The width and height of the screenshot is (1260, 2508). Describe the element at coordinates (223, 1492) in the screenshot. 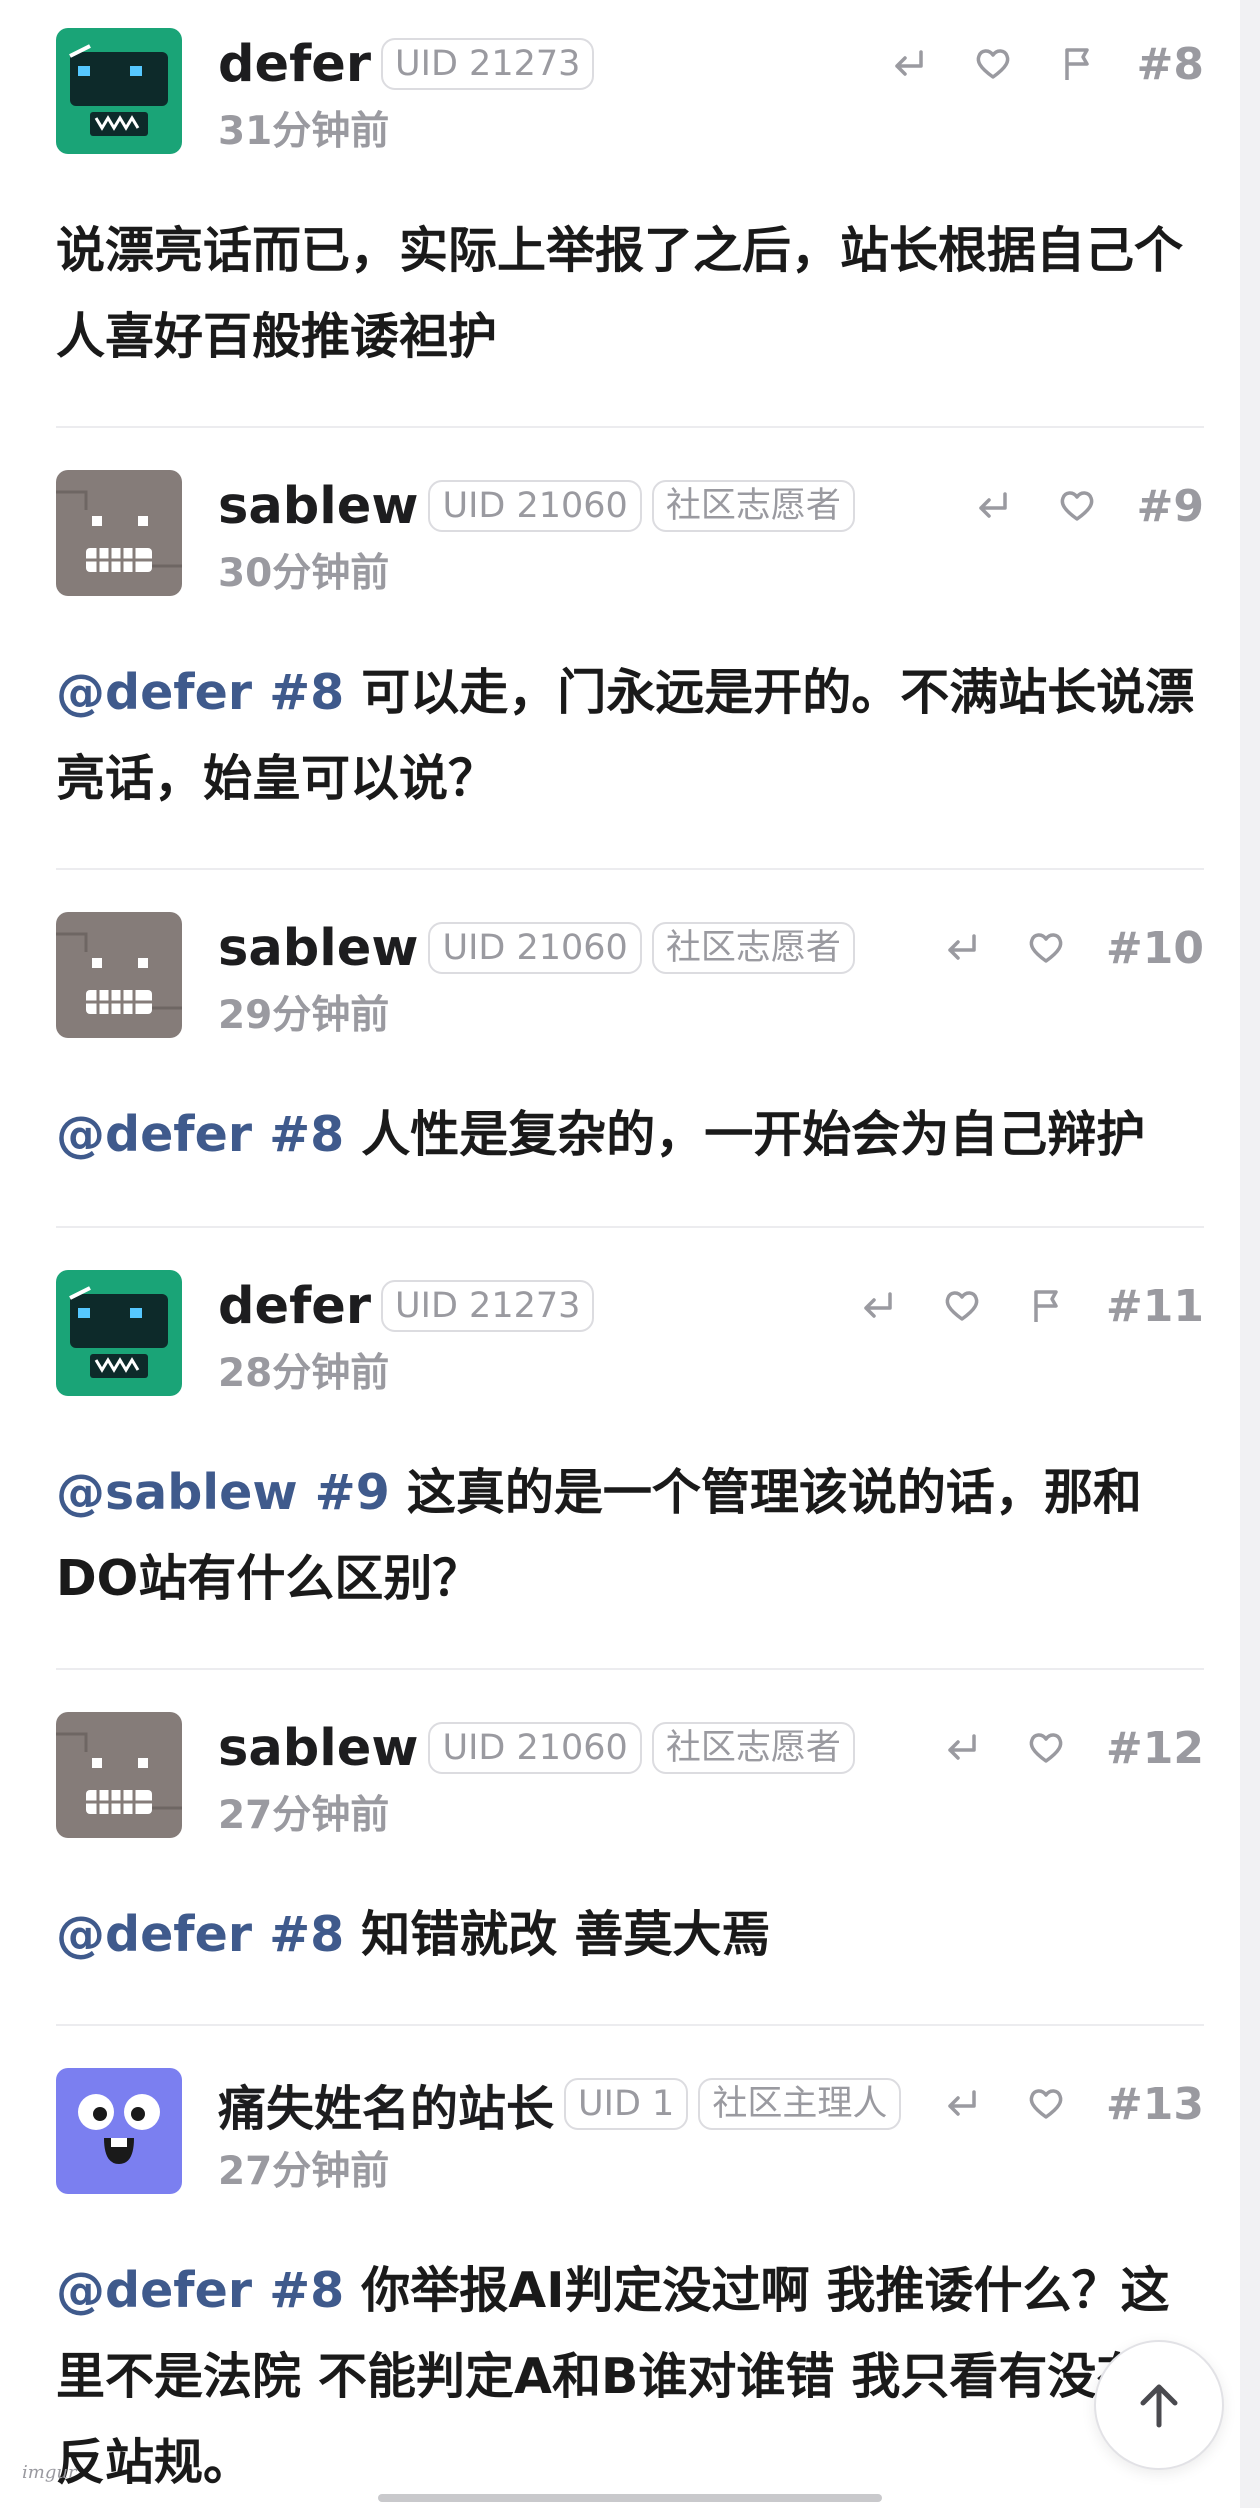

I see `mention-link: @sablew #9` at that location.